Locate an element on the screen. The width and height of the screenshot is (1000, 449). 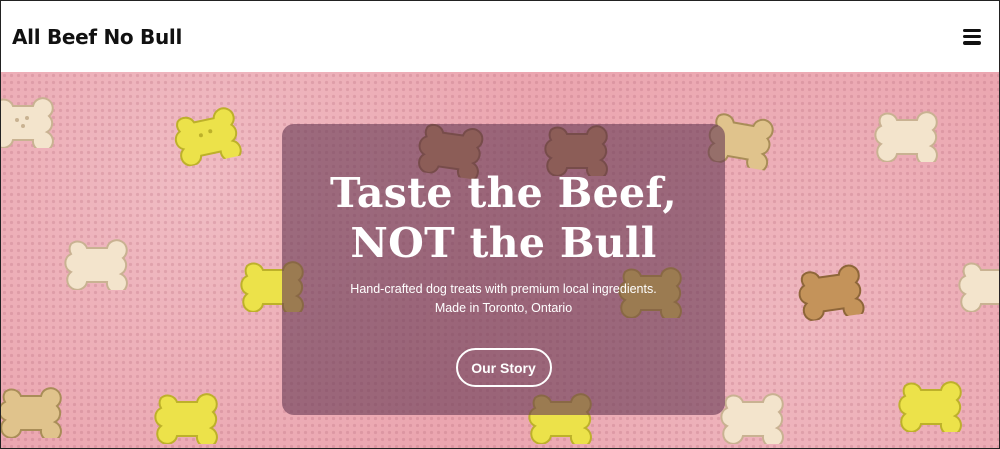
hamburger-menu-icon is located at coordinates (972, 36).